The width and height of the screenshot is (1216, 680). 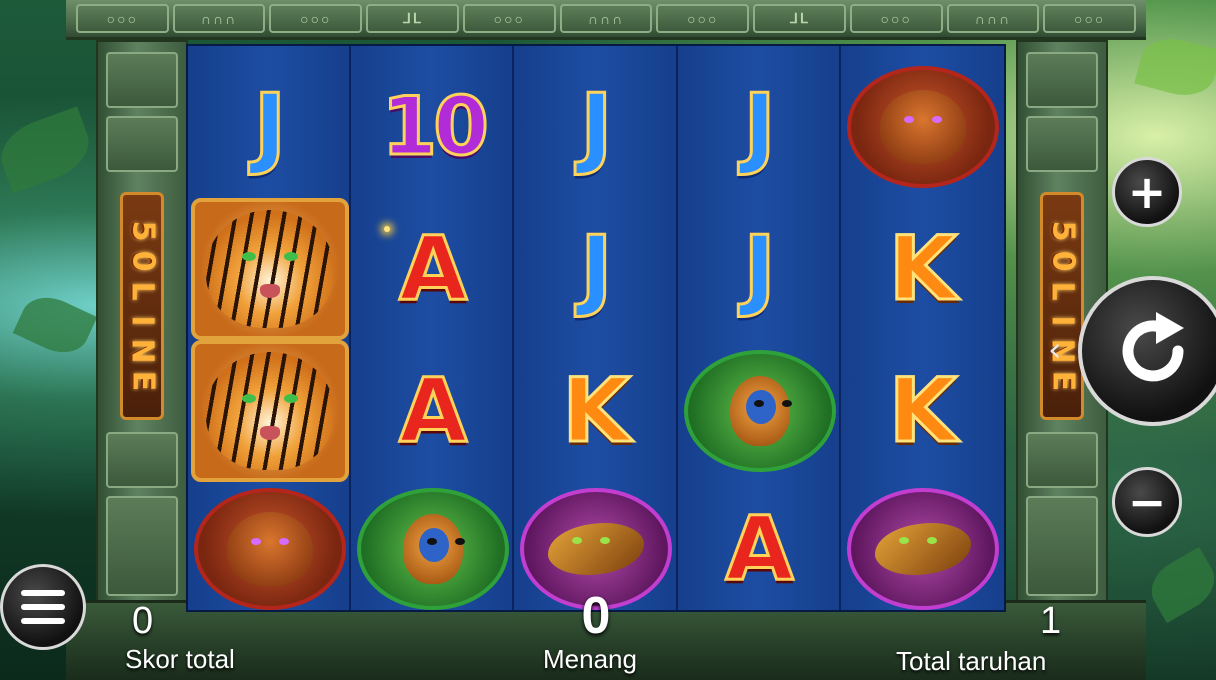 I want to click on lines-badge-char: L, so click(x=142, y=291).